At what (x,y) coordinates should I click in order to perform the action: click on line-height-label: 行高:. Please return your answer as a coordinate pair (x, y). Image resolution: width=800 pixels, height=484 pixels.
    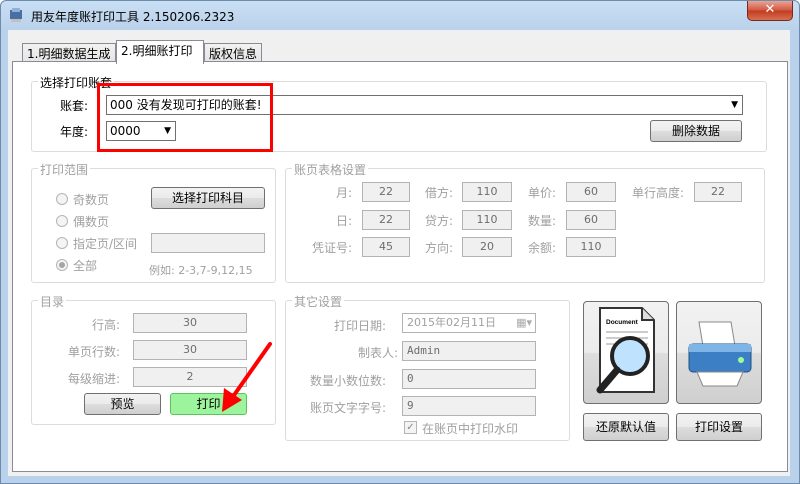
    Looking at the image, I should click on (106, 325).